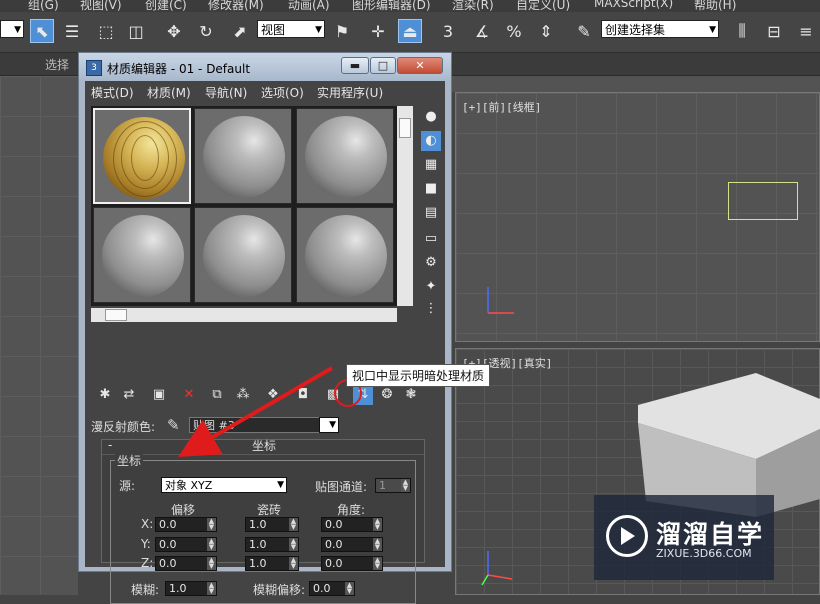 The image size is (820, 604). What do you see at coordinates (627, 536) in the screenshot?
I see `play-logo-icon` at bounding box center [627, 536].